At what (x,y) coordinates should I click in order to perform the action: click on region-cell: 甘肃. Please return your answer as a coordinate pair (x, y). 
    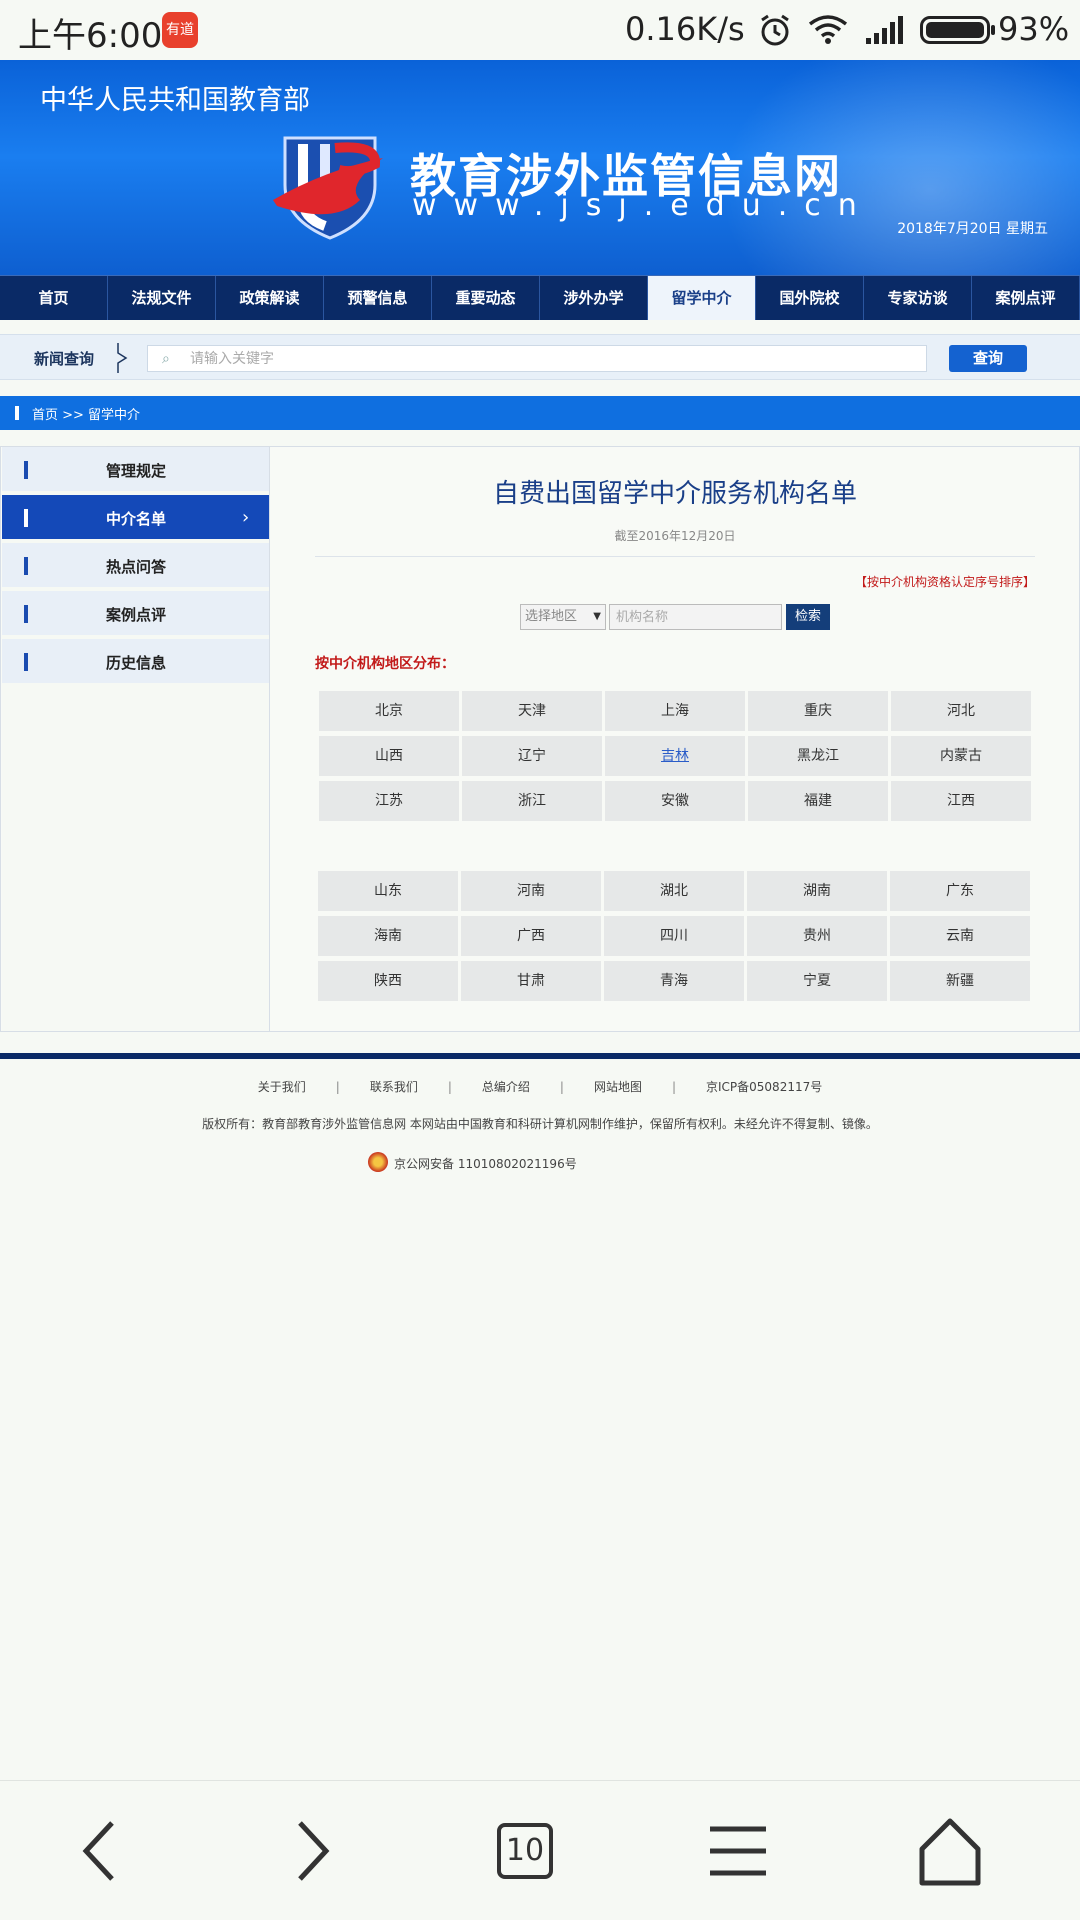
    Looking at the image, I should click on (531, 981).